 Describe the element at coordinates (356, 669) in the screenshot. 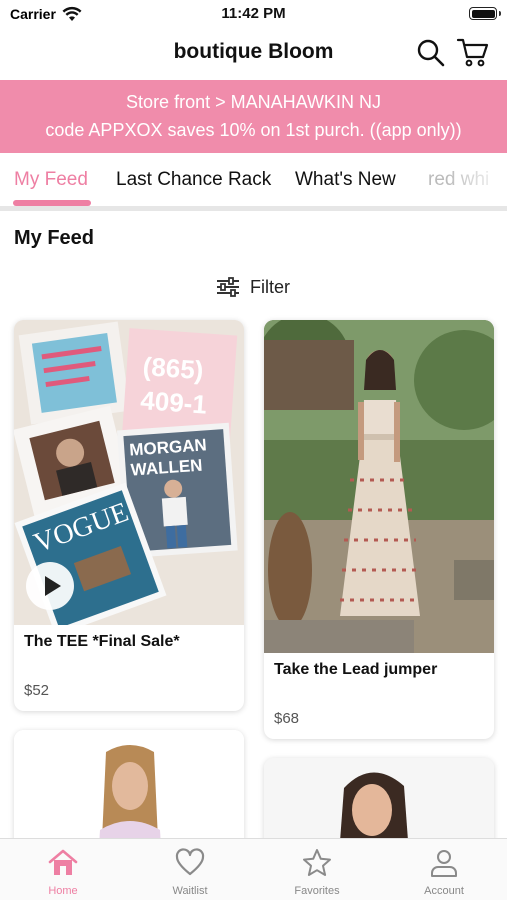

I see `product-name: Take the Lead jumper` at that location.